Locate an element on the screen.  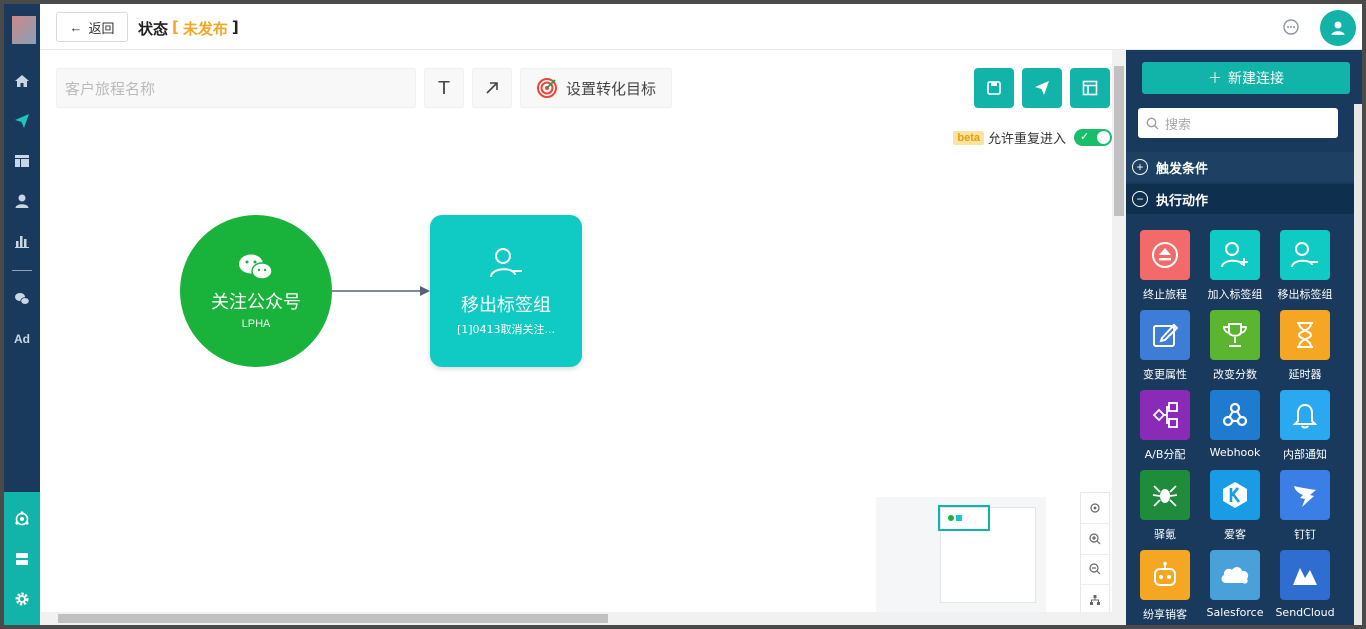
zoom-out-button is located at coordinates (1095, 570).